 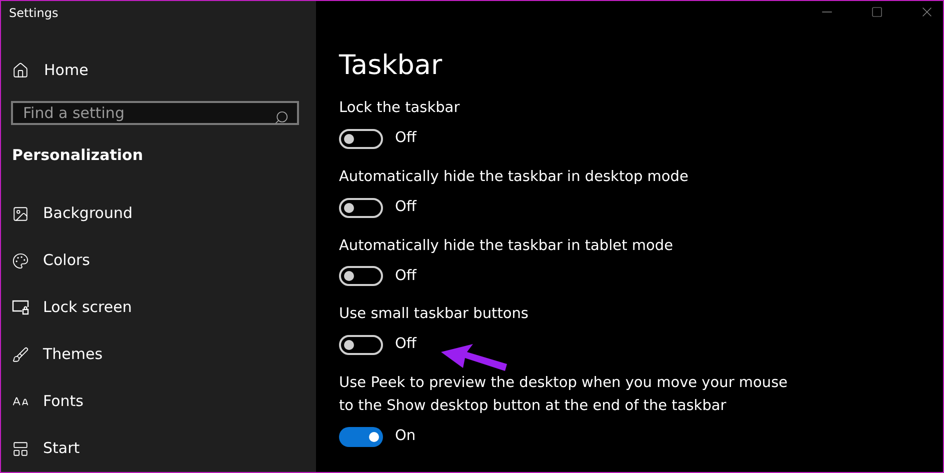 What do you see at coordinates (20, 449) in the screenshot?
I see `tiles-icon` at bounding box center [20, 449].